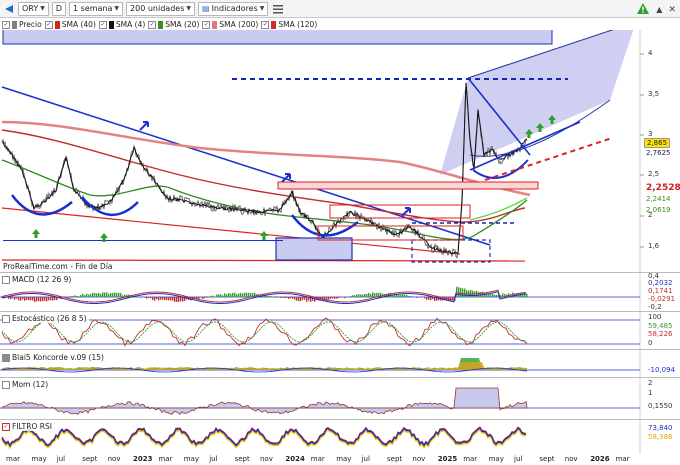  I want to click on x-tick: 2024, so click(295, 459).